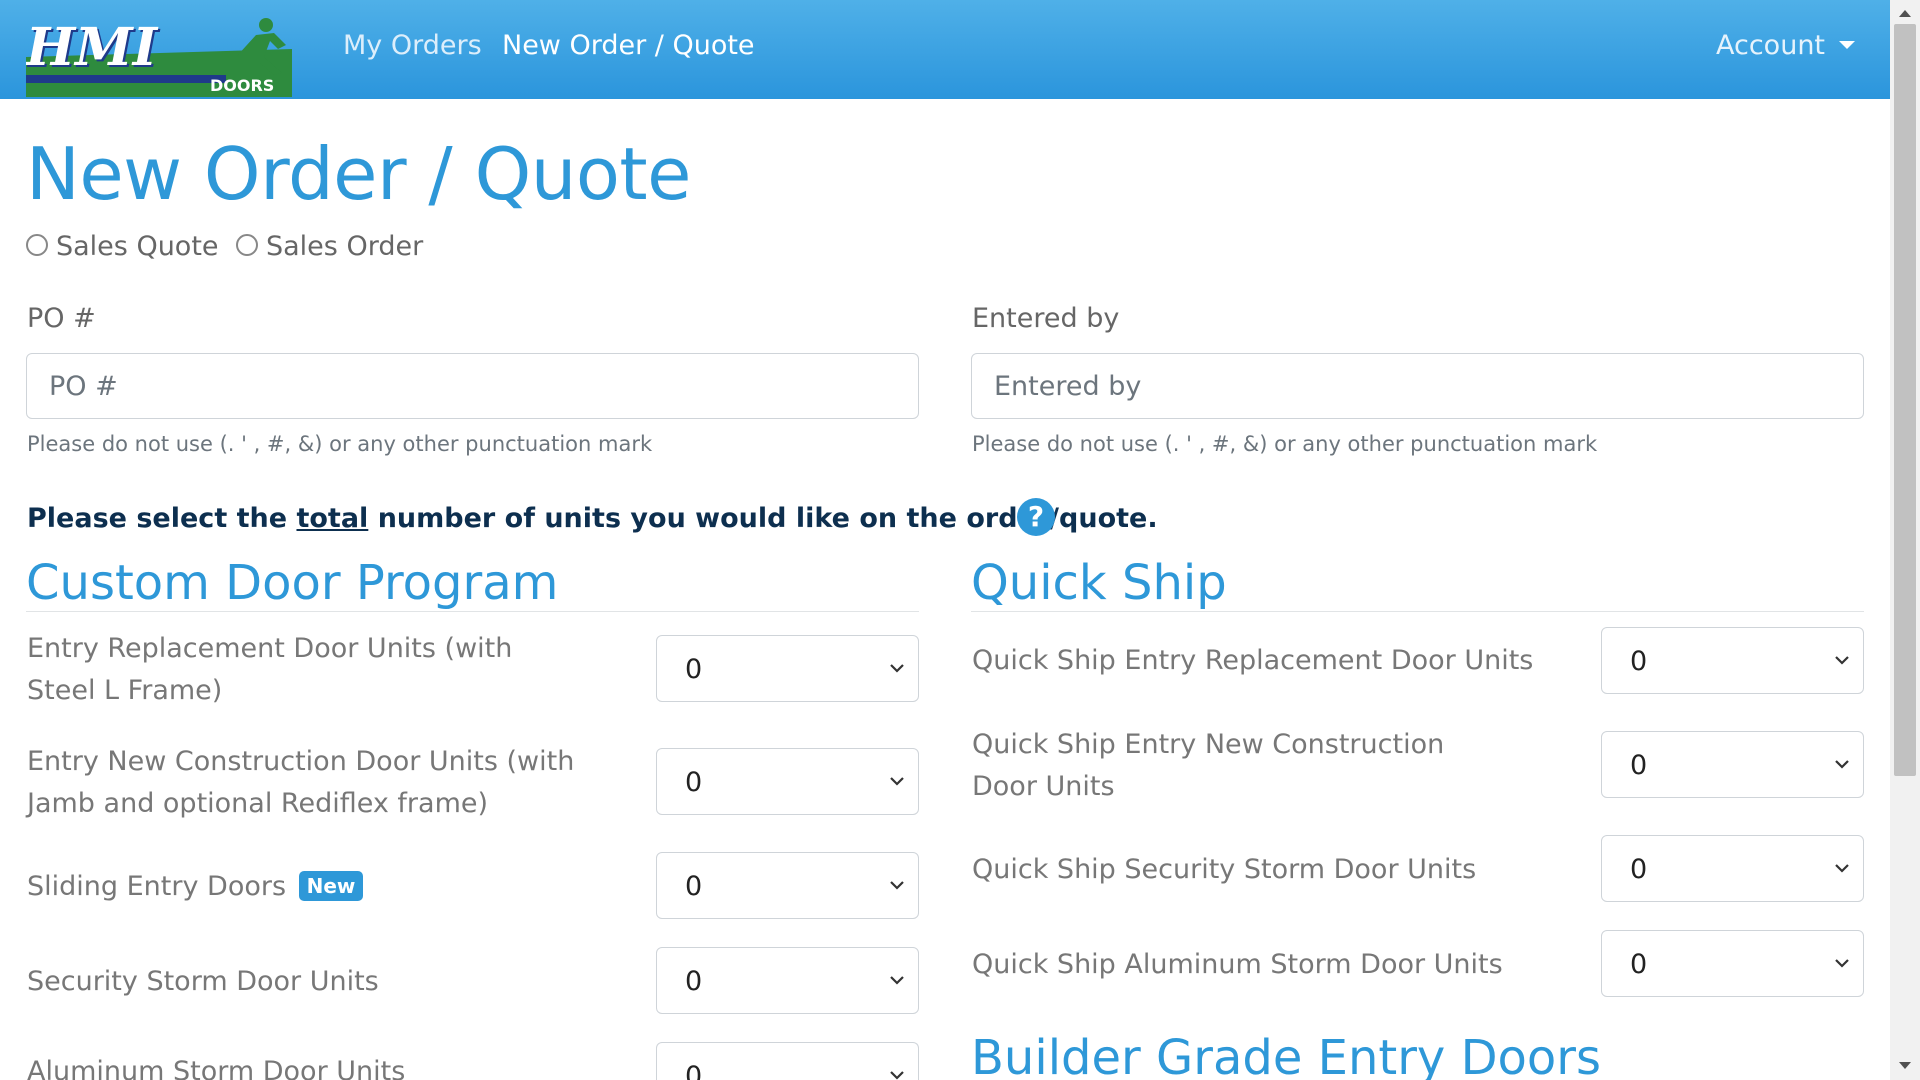 Image resolution: width=1920 pixels, height=1080 pixels. Describe the element at coordinates (787, 885) in the screenshot. I see `custom-sliding-entry-select: 0` at that location.